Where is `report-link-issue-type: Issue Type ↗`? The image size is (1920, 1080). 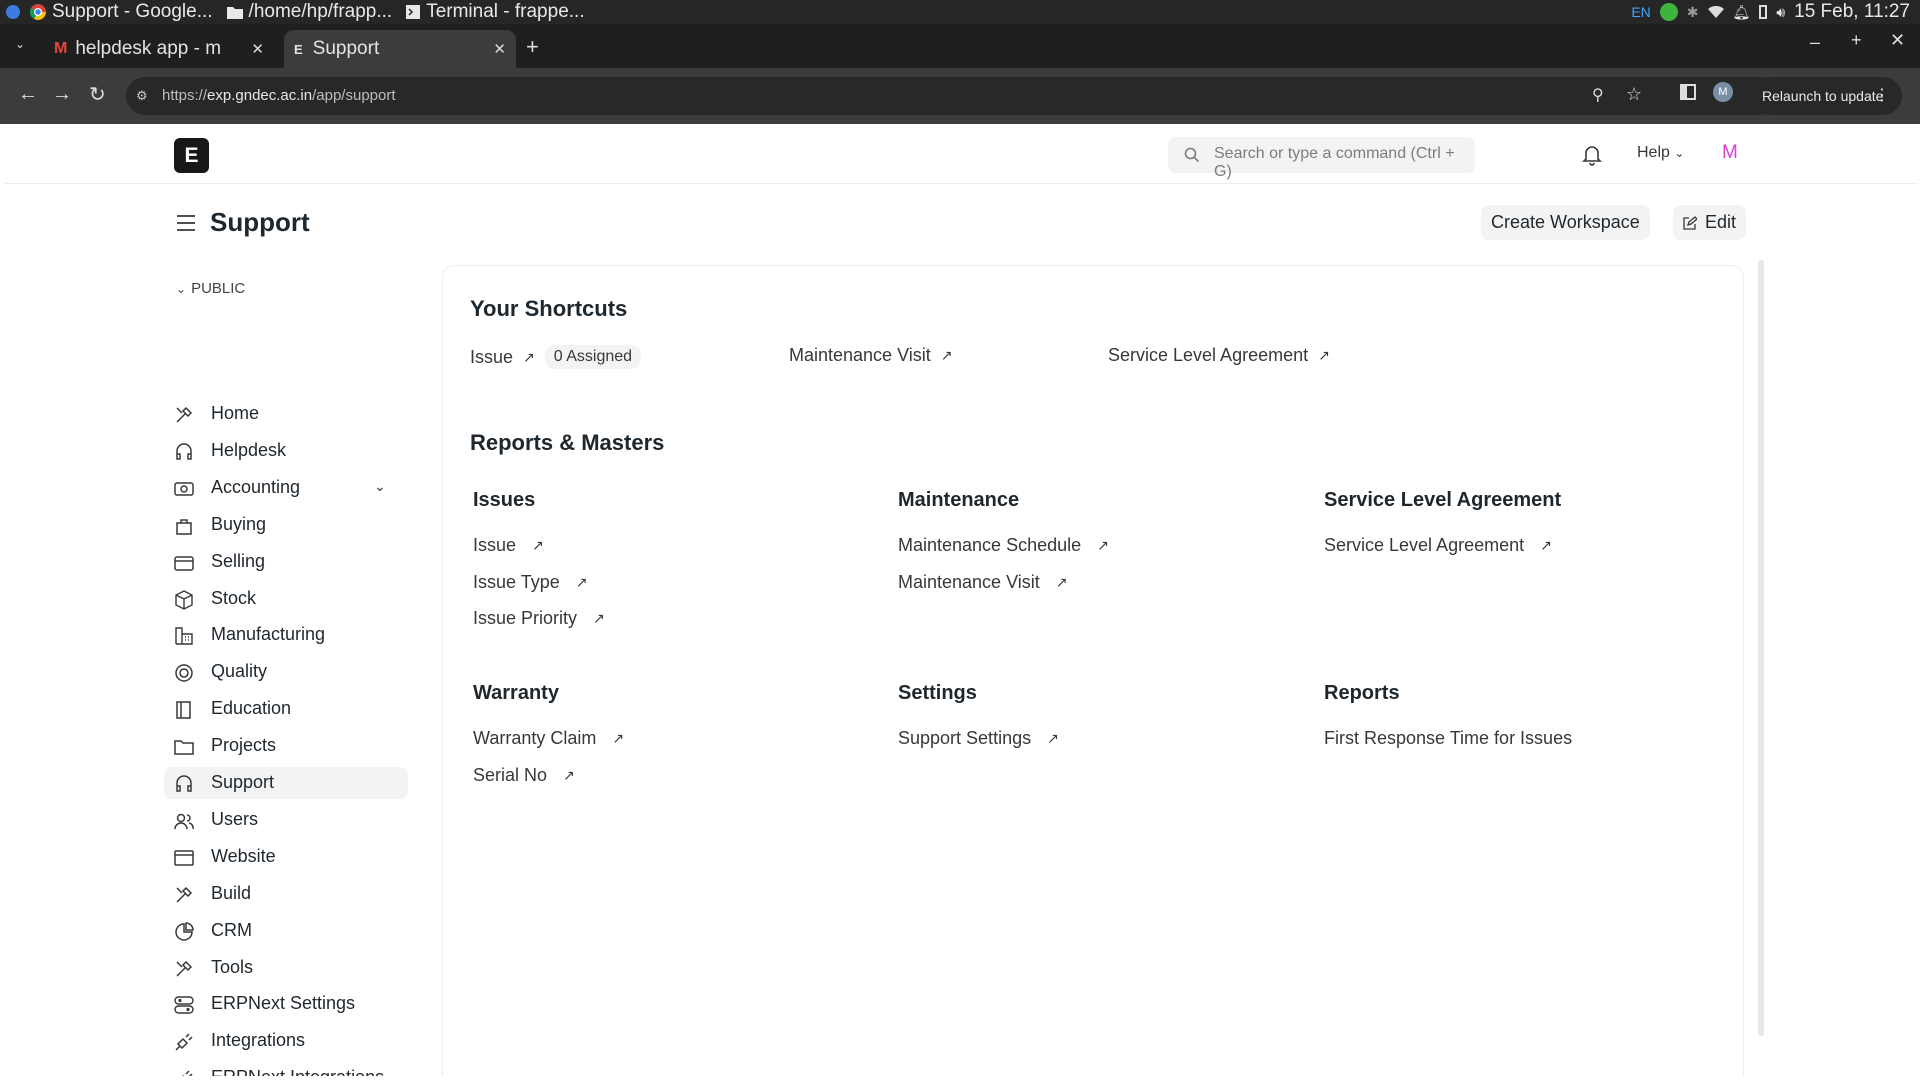
report-link-issue-type: Issue Type ↗ is located at coordinates (530, 582).